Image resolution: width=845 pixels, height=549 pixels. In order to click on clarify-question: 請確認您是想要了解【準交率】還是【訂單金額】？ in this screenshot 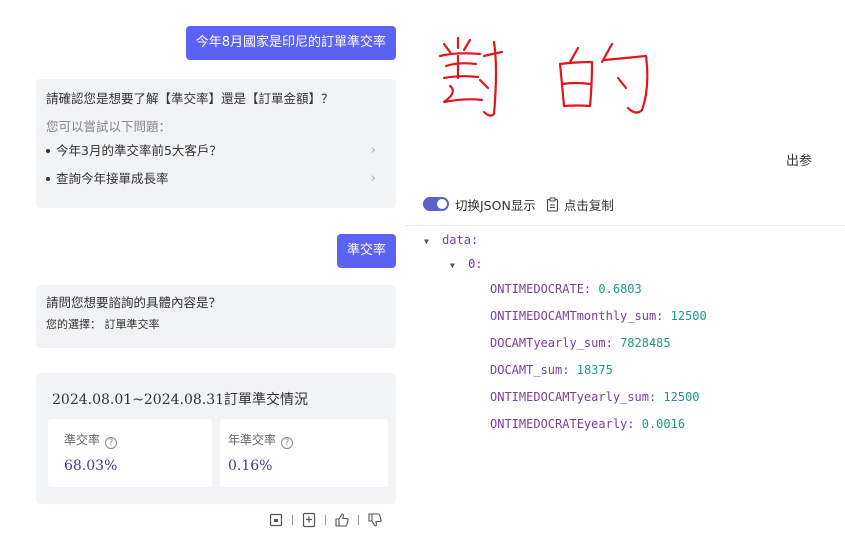, I will do `click(190, 98)`.